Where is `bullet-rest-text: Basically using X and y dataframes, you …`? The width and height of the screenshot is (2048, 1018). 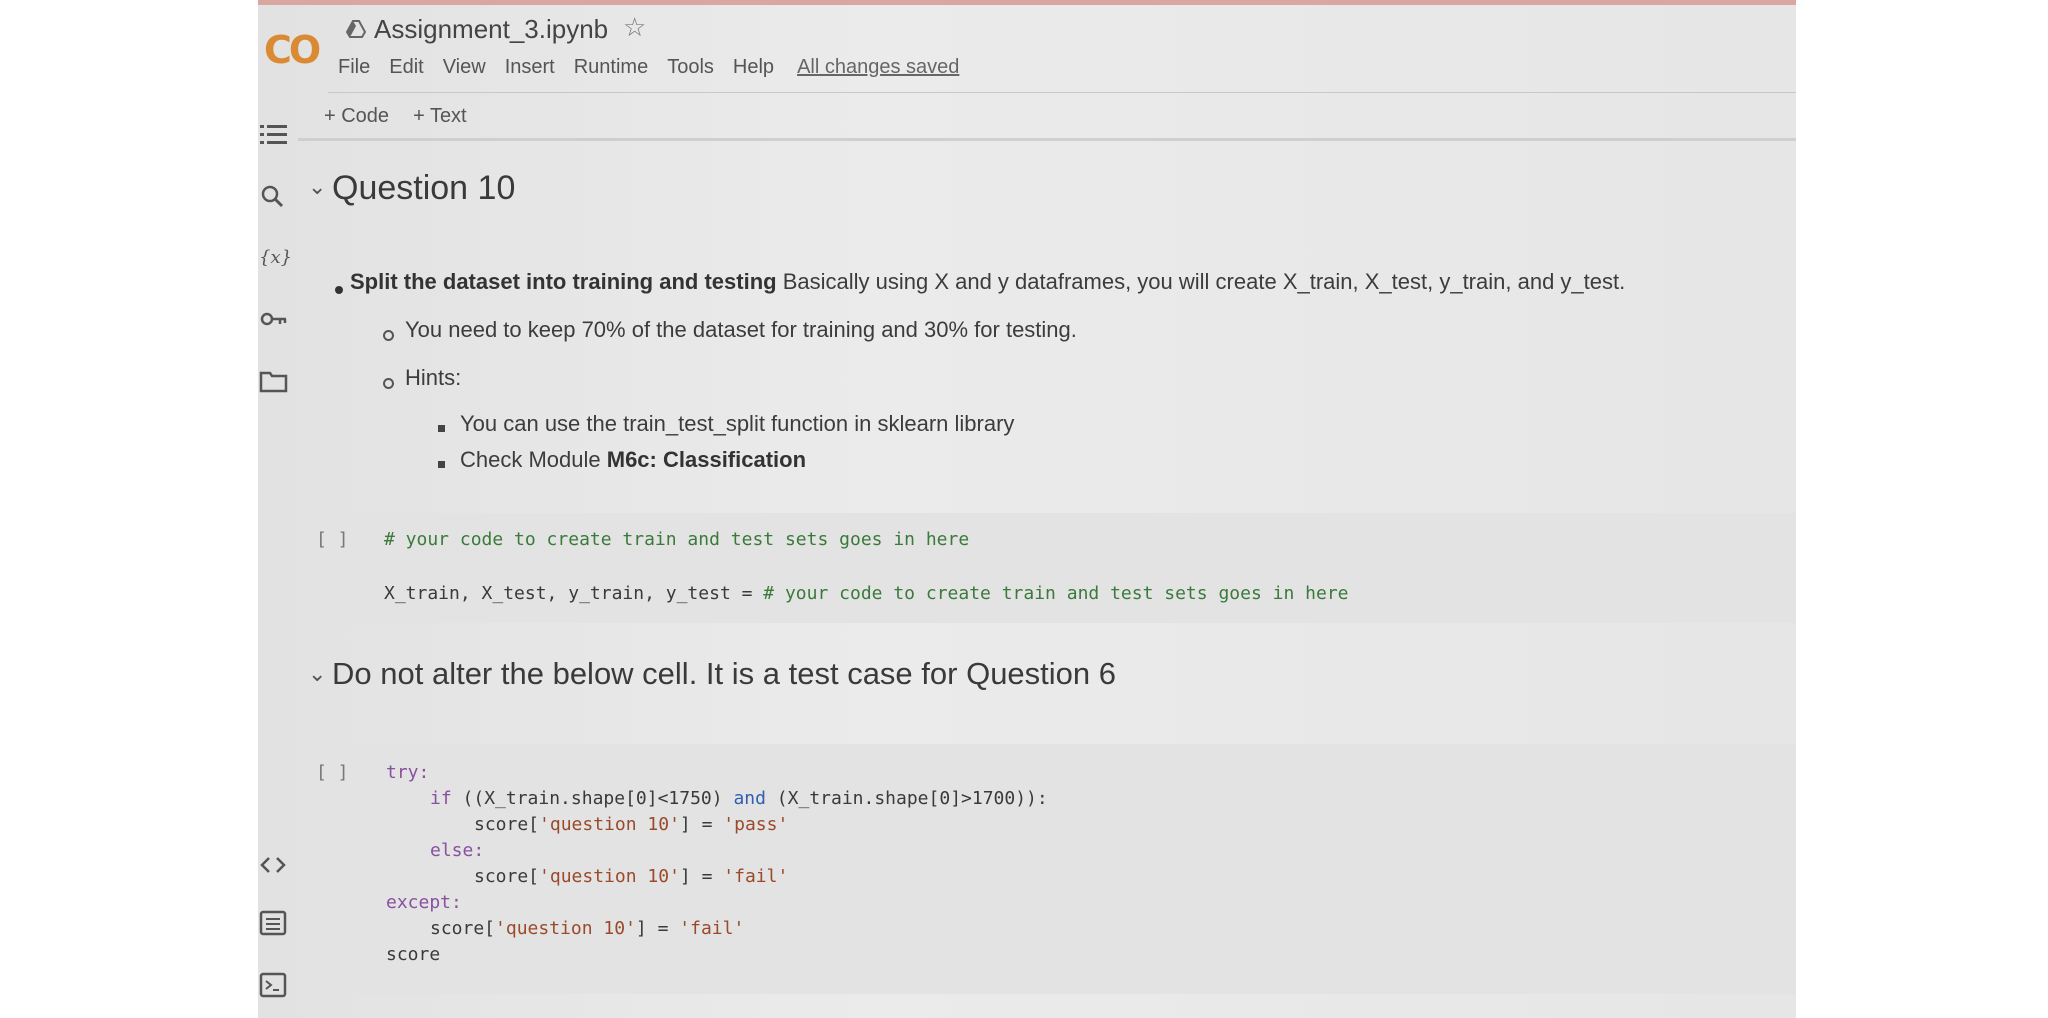 bullet-rest-text: Basically using X and y dataframes, you … is located at coordinates (1201, 281).